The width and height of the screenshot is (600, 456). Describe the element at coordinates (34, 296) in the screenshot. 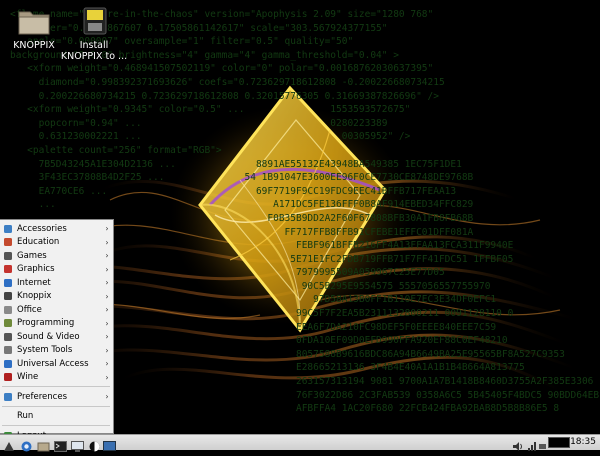

I see `menu-item-label: Knoppix` at that location.